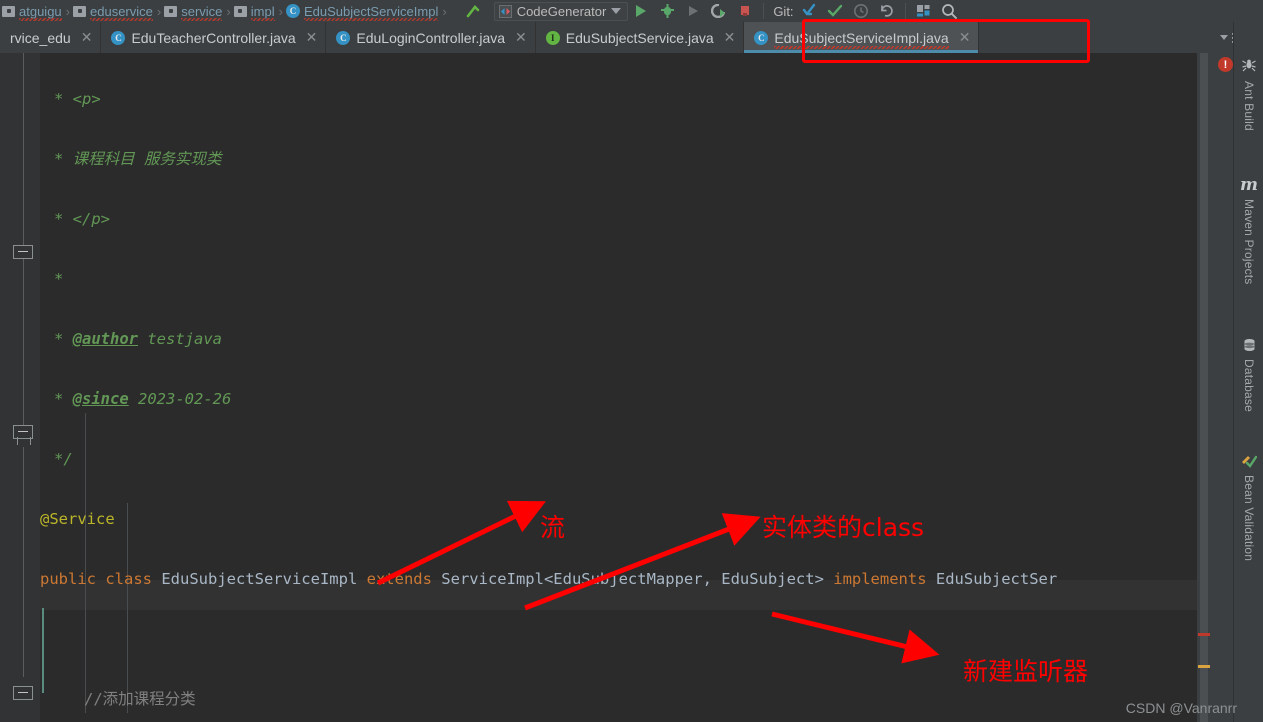 The width and height of the screenshot is (1263, 722). What do you see at coordinates (641, 11) in the screenshot?
I see `run-icon` at bounding box center [641, 11].